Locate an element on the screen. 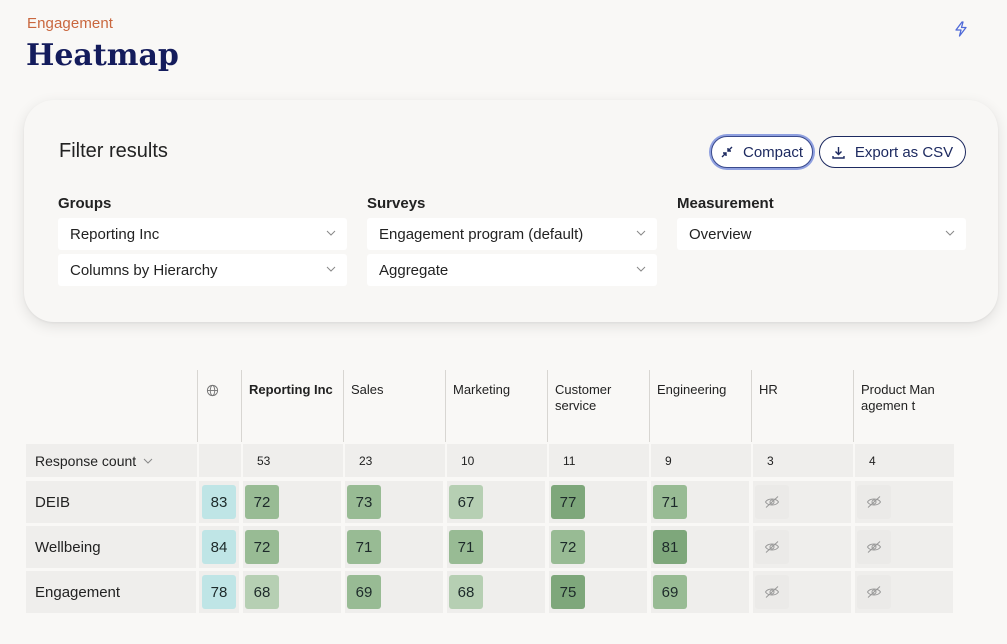 Image resolution: width=1007 pixels, height=644 pixels. column-header-customer-service: Customer service is located at coordinates (598, 406).